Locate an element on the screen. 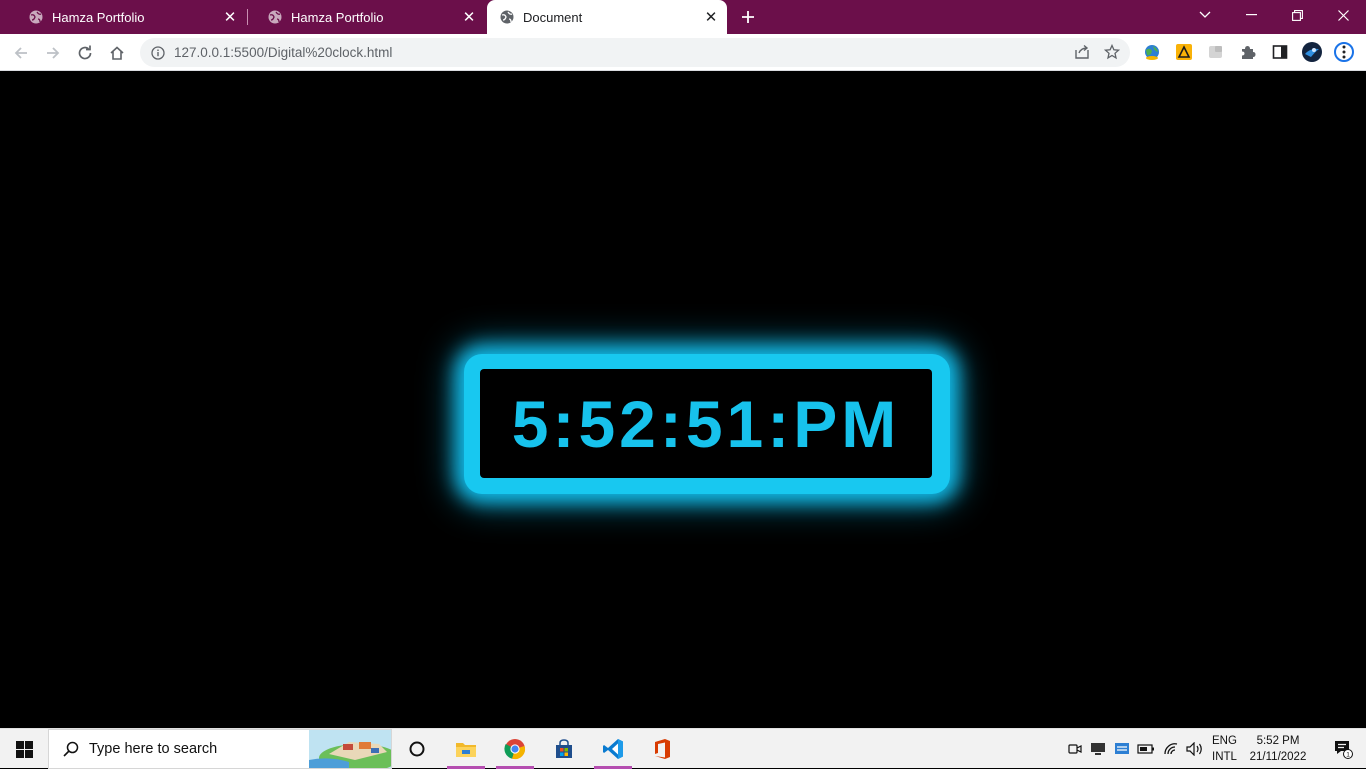 The width and height of the screenshot is (1366, 769). vscode-icon is located at coordinates (613, 749).